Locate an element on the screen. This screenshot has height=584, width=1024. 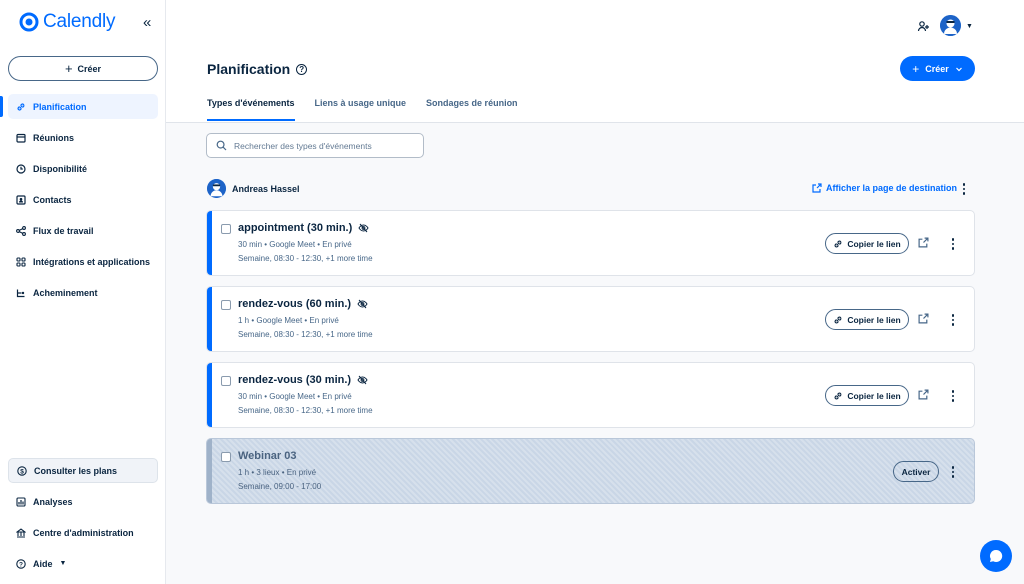
event-title: rendez-vous (30 min.) is located at coordinates (303, 380).